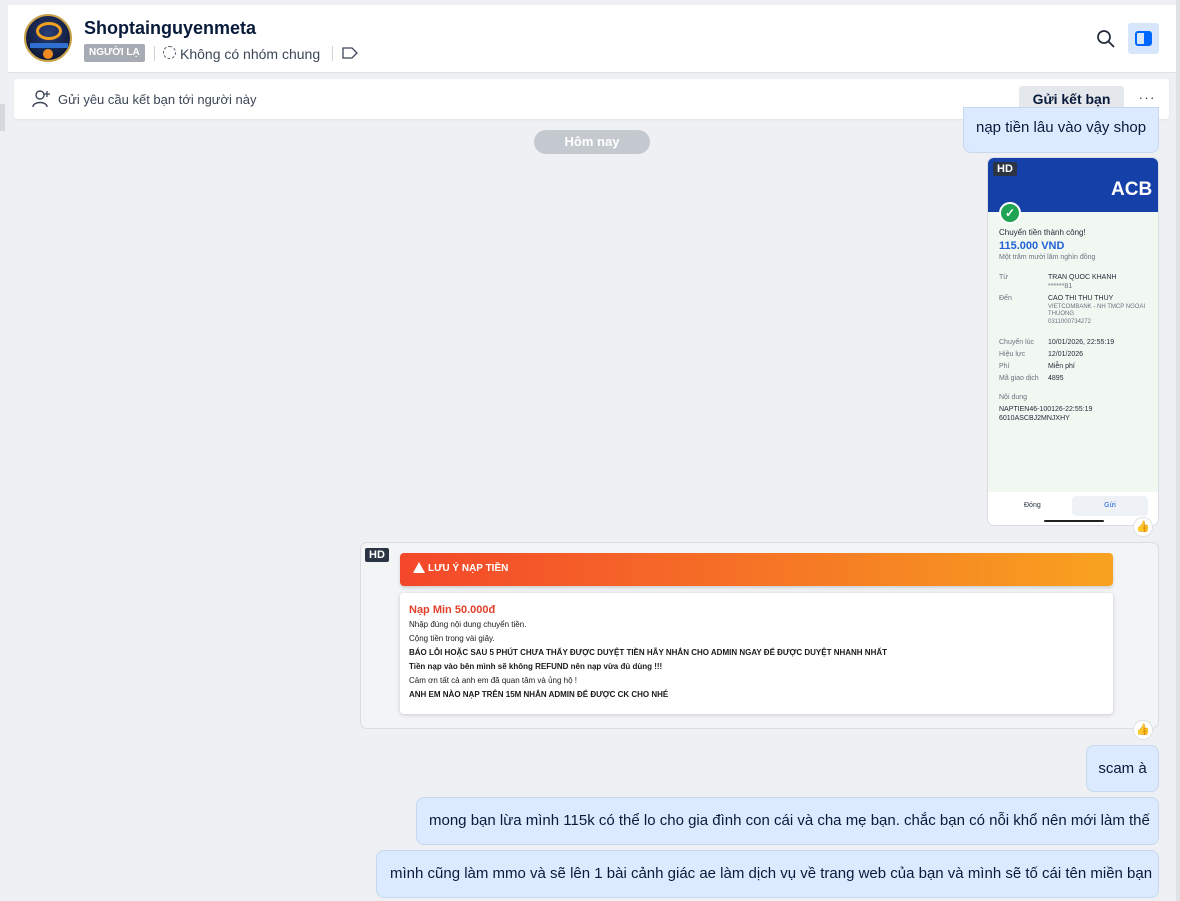  What do you see at coordinates (48, 38) in the screenshot?
I see `avatar` at bounding box center [48, 38].